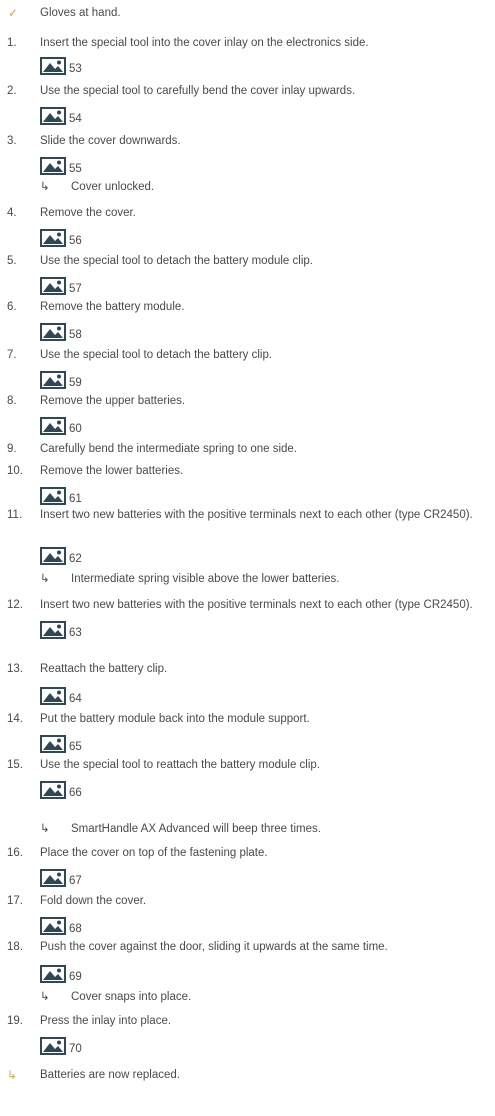  Describe the element at coordinates (88, 213) in the screenshot. I see `step-text: Remove the cover.` at that location.